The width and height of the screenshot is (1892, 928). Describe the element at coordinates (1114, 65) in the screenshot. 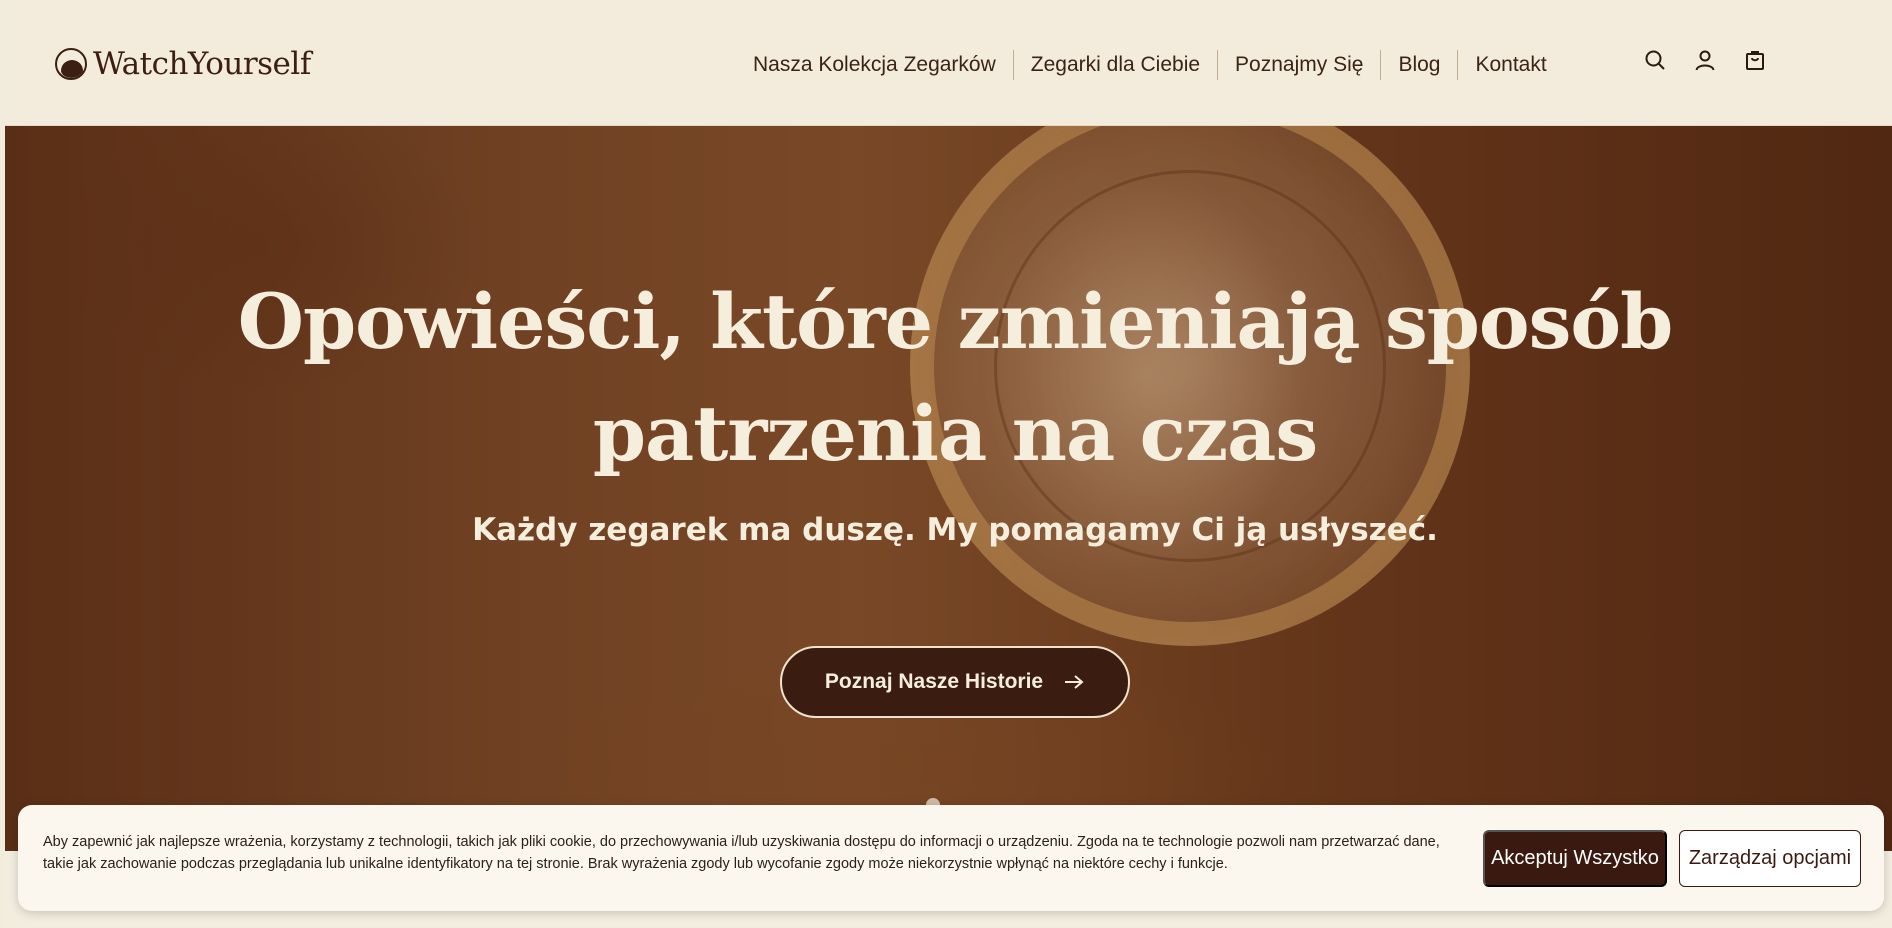

I see `nav-item-watches-for-you: Zegarki dla Ciebie` at that location.